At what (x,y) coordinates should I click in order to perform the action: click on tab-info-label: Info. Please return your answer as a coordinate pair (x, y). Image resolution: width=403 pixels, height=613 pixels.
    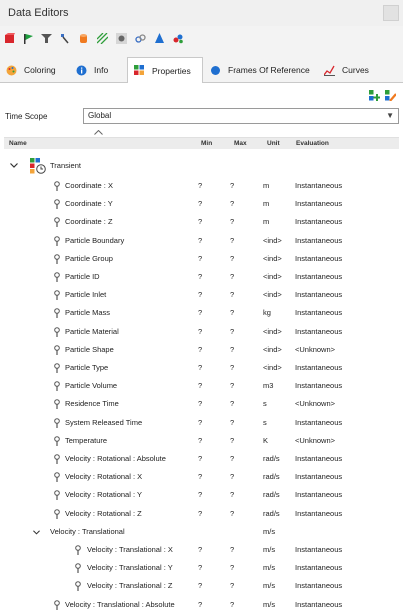
    Looking at the image, I should click on (101, 70).